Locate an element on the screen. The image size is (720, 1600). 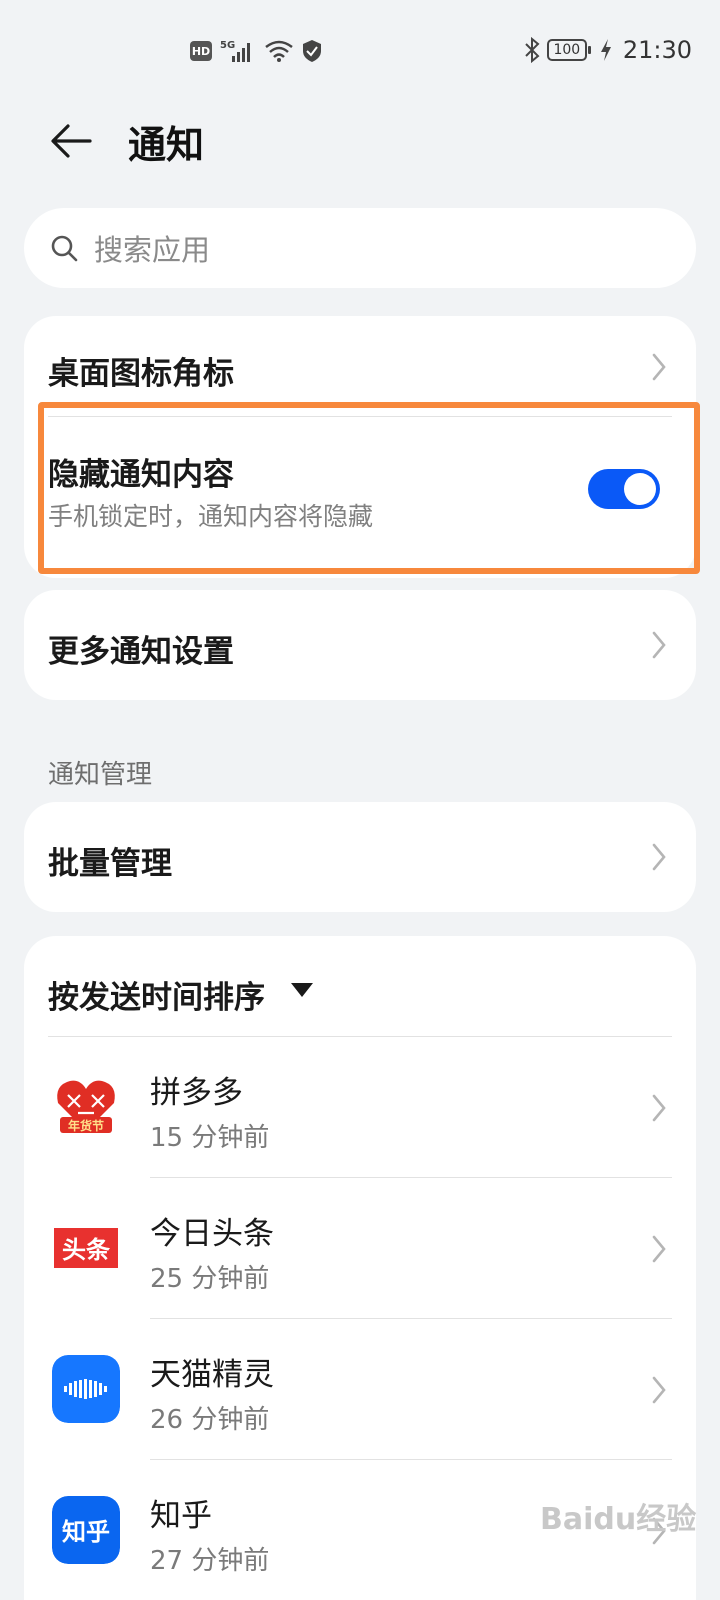
zhihu-icon-text: 知乎 is located at coordinates (86, 1532).